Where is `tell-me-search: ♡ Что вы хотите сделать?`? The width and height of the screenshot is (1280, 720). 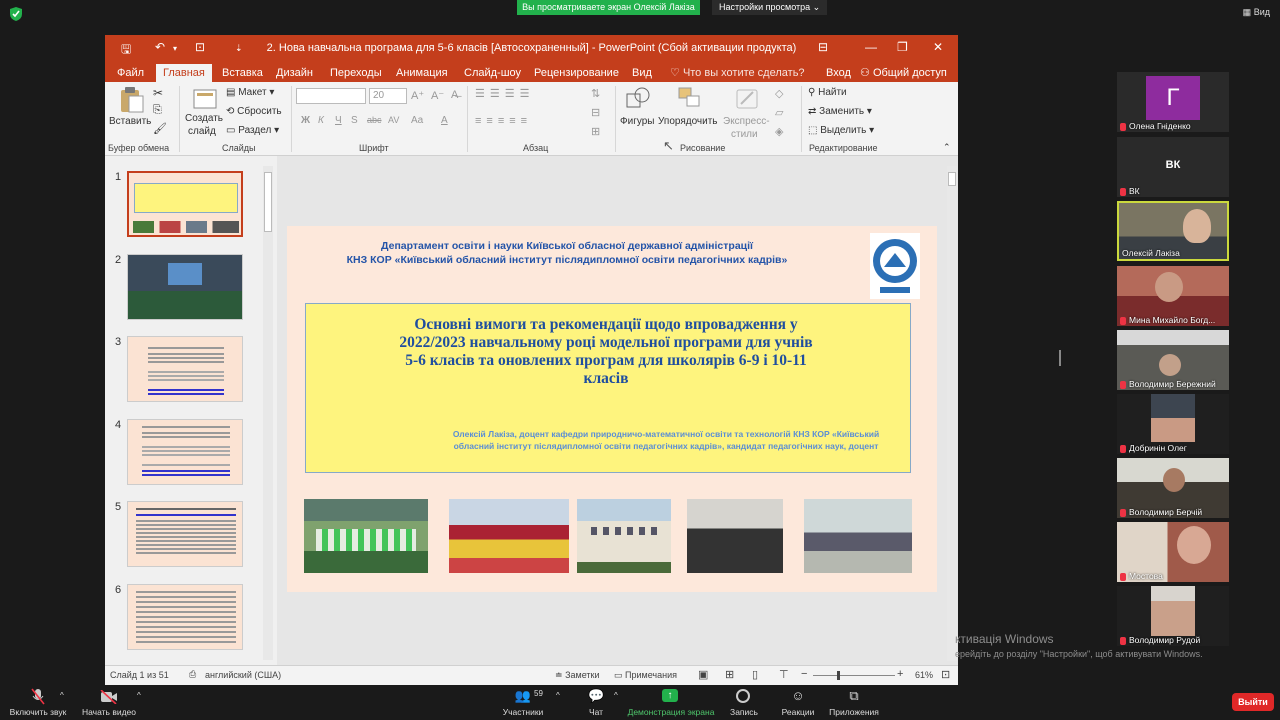
tell-me-search: ♡ Что вы хотите сделать? is located at coordinates (737, 73).